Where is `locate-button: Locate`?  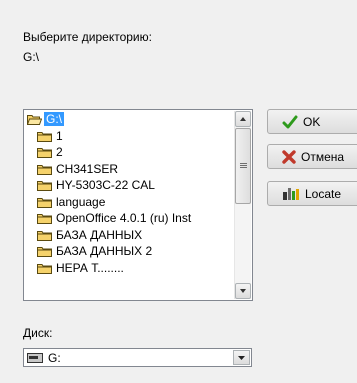
locate-button: Locate is located at coordinates (312, 193).